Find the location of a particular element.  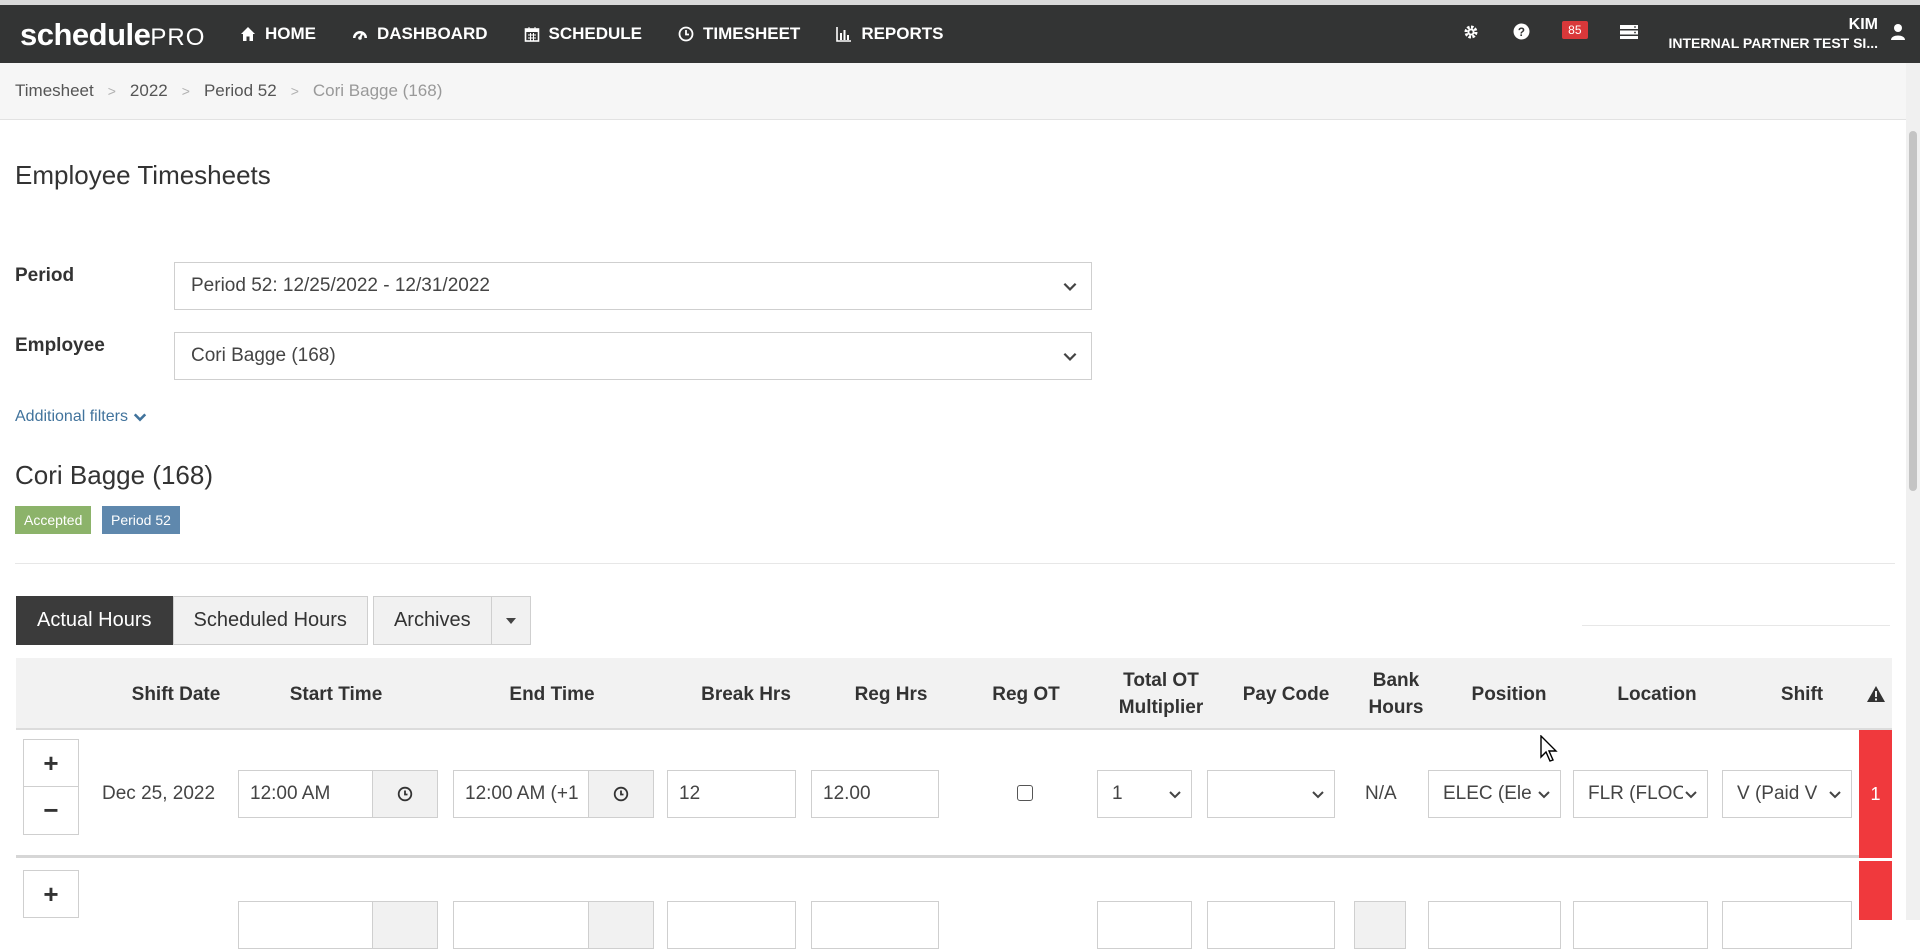

additional-filters-link: Additional filters is located at coordinates (81, 417).